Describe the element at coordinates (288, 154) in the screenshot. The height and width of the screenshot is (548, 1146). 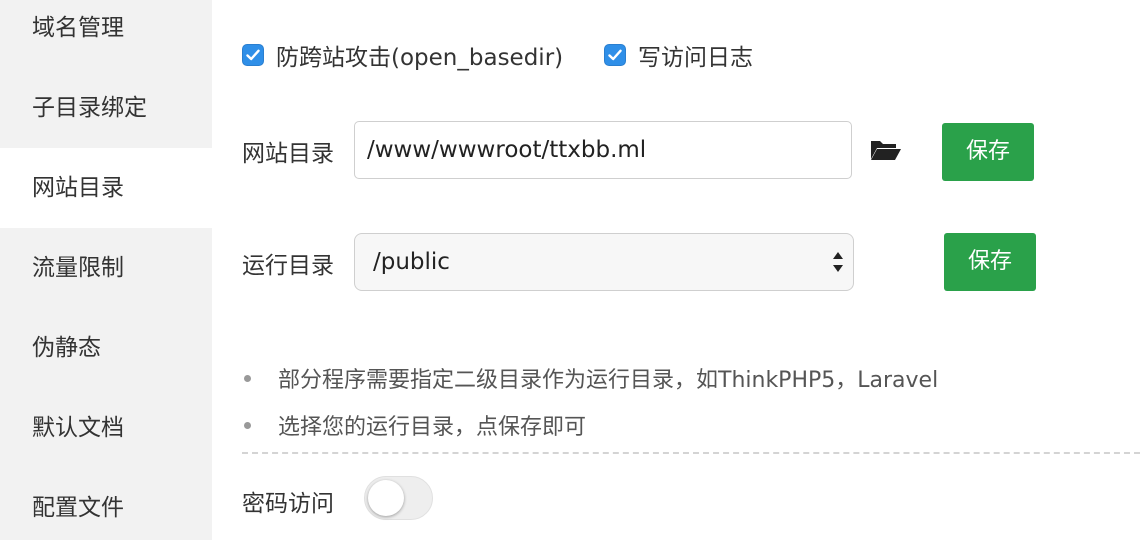
I see `site-directory-label: 网站目录` at that location.